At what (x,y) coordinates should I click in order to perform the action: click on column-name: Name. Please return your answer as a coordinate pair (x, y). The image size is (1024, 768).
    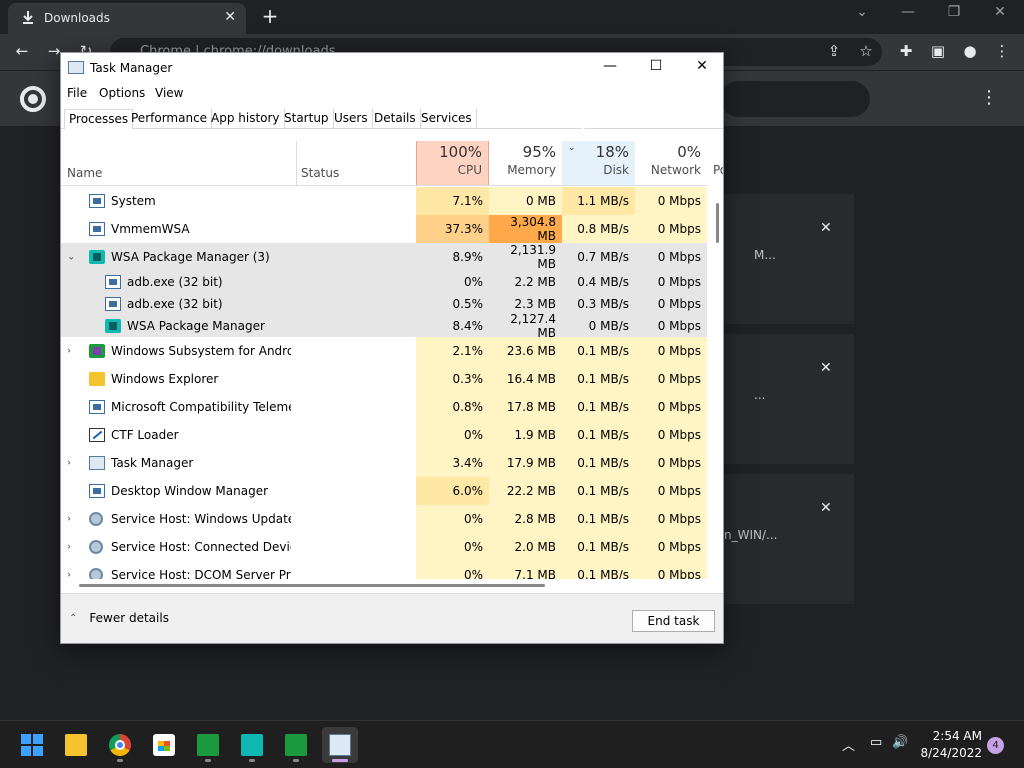
    Looking at the image, I should click on (84, 173).